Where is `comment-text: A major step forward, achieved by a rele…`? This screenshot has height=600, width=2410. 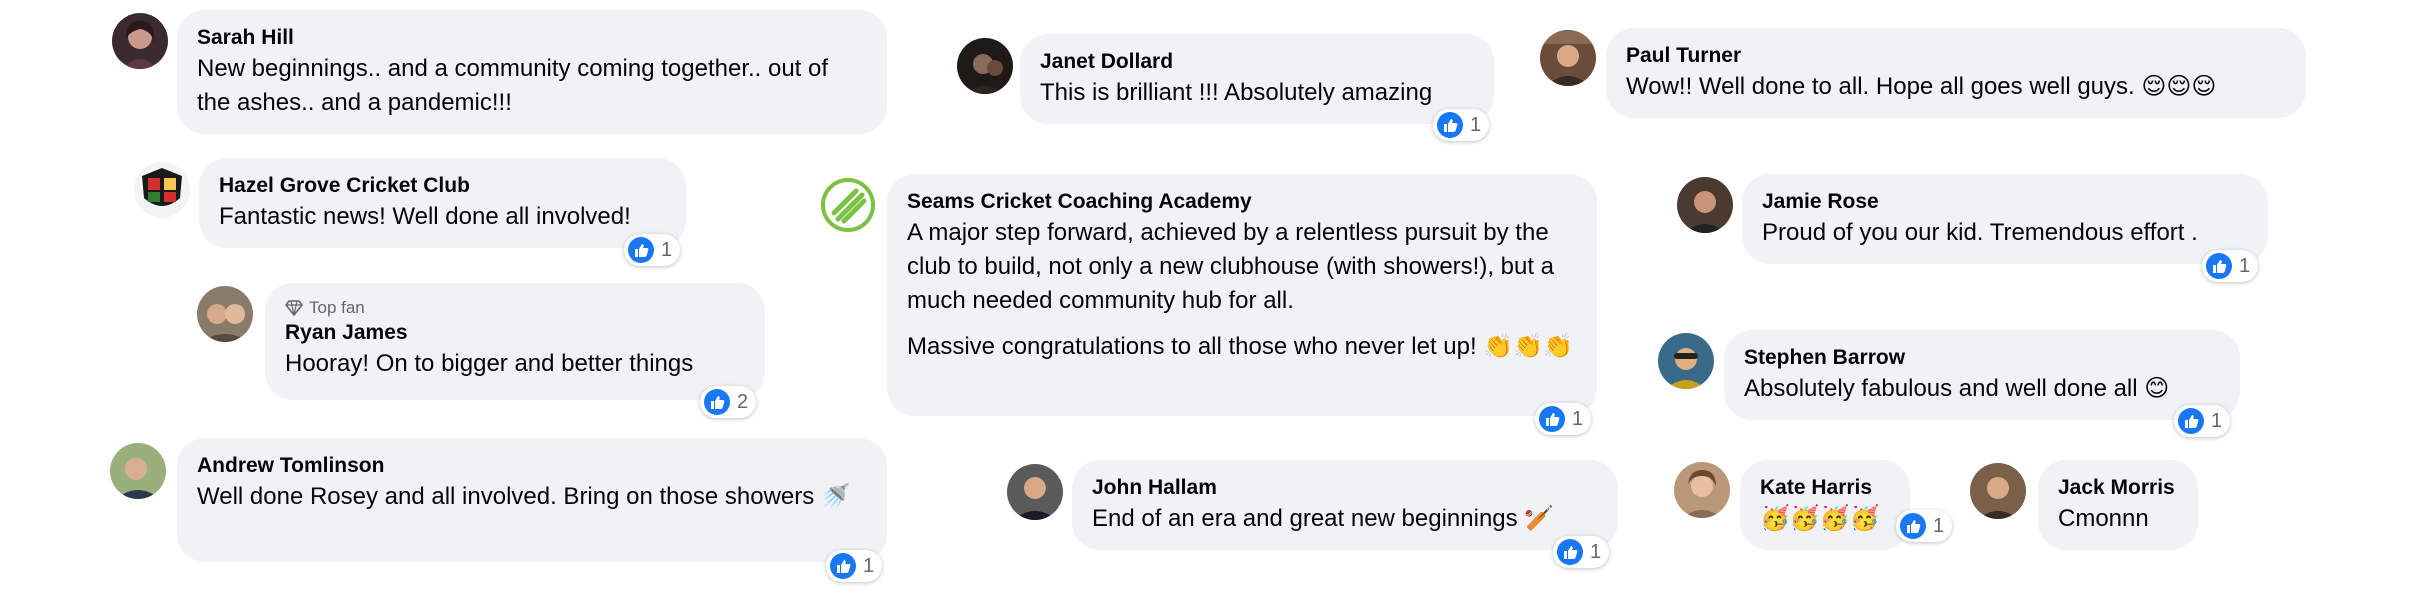
comment-text: A major step forward, achieved by a rele… is located at coordinates (1240, 289).